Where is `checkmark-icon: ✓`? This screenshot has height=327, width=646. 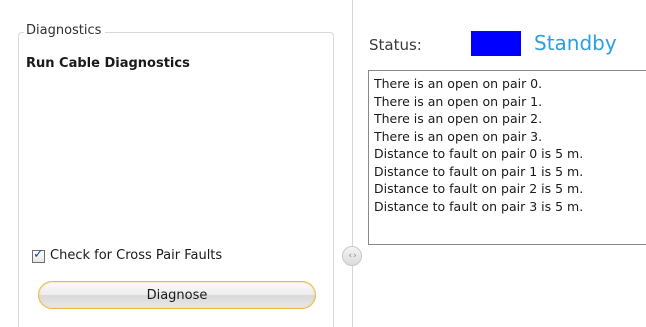
checkmark-icon: ✓ is located at coordinates (38, 254).